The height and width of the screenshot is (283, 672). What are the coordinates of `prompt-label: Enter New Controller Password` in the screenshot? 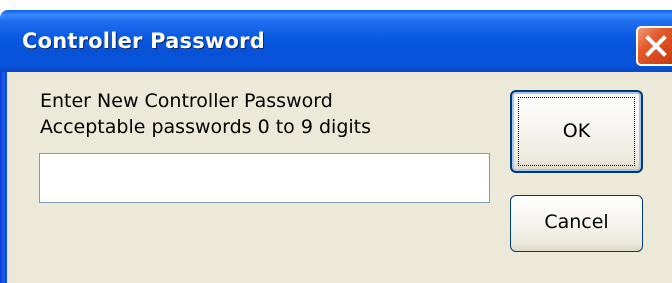 It's located at (186, 101).